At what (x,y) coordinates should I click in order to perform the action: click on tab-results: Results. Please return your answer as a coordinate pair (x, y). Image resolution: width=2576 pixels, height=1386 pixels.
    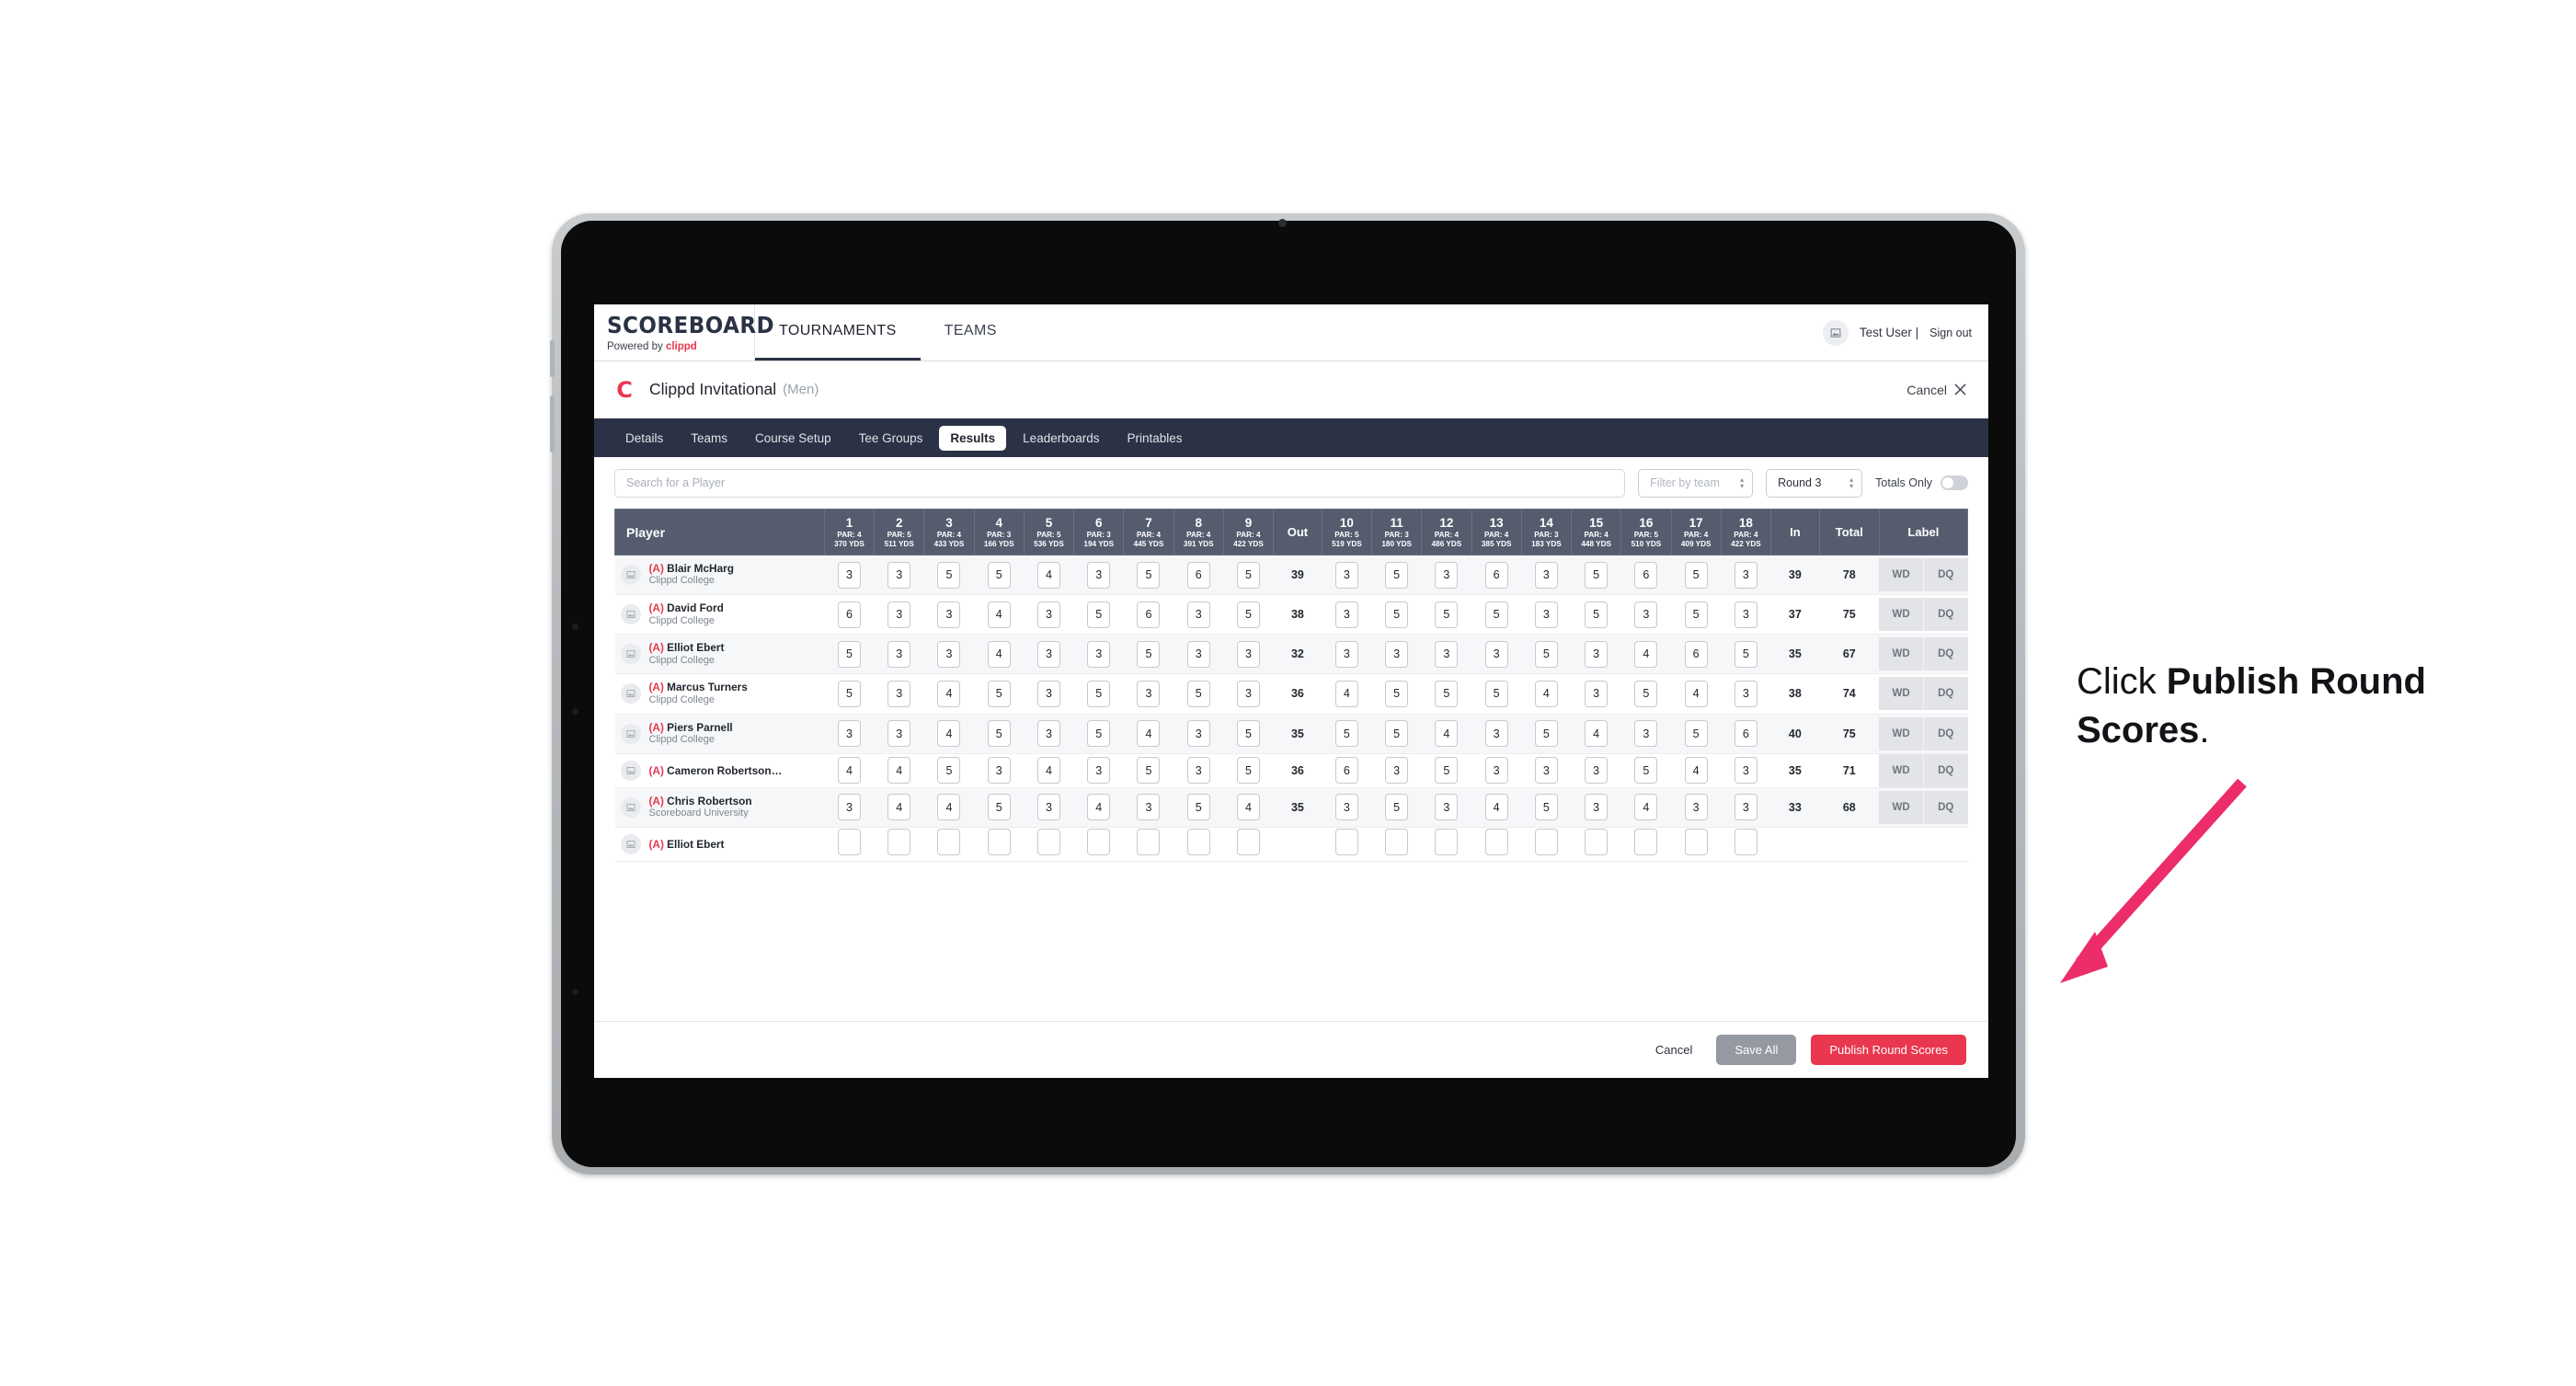
    Looking at the image, I should click on (973, 438).